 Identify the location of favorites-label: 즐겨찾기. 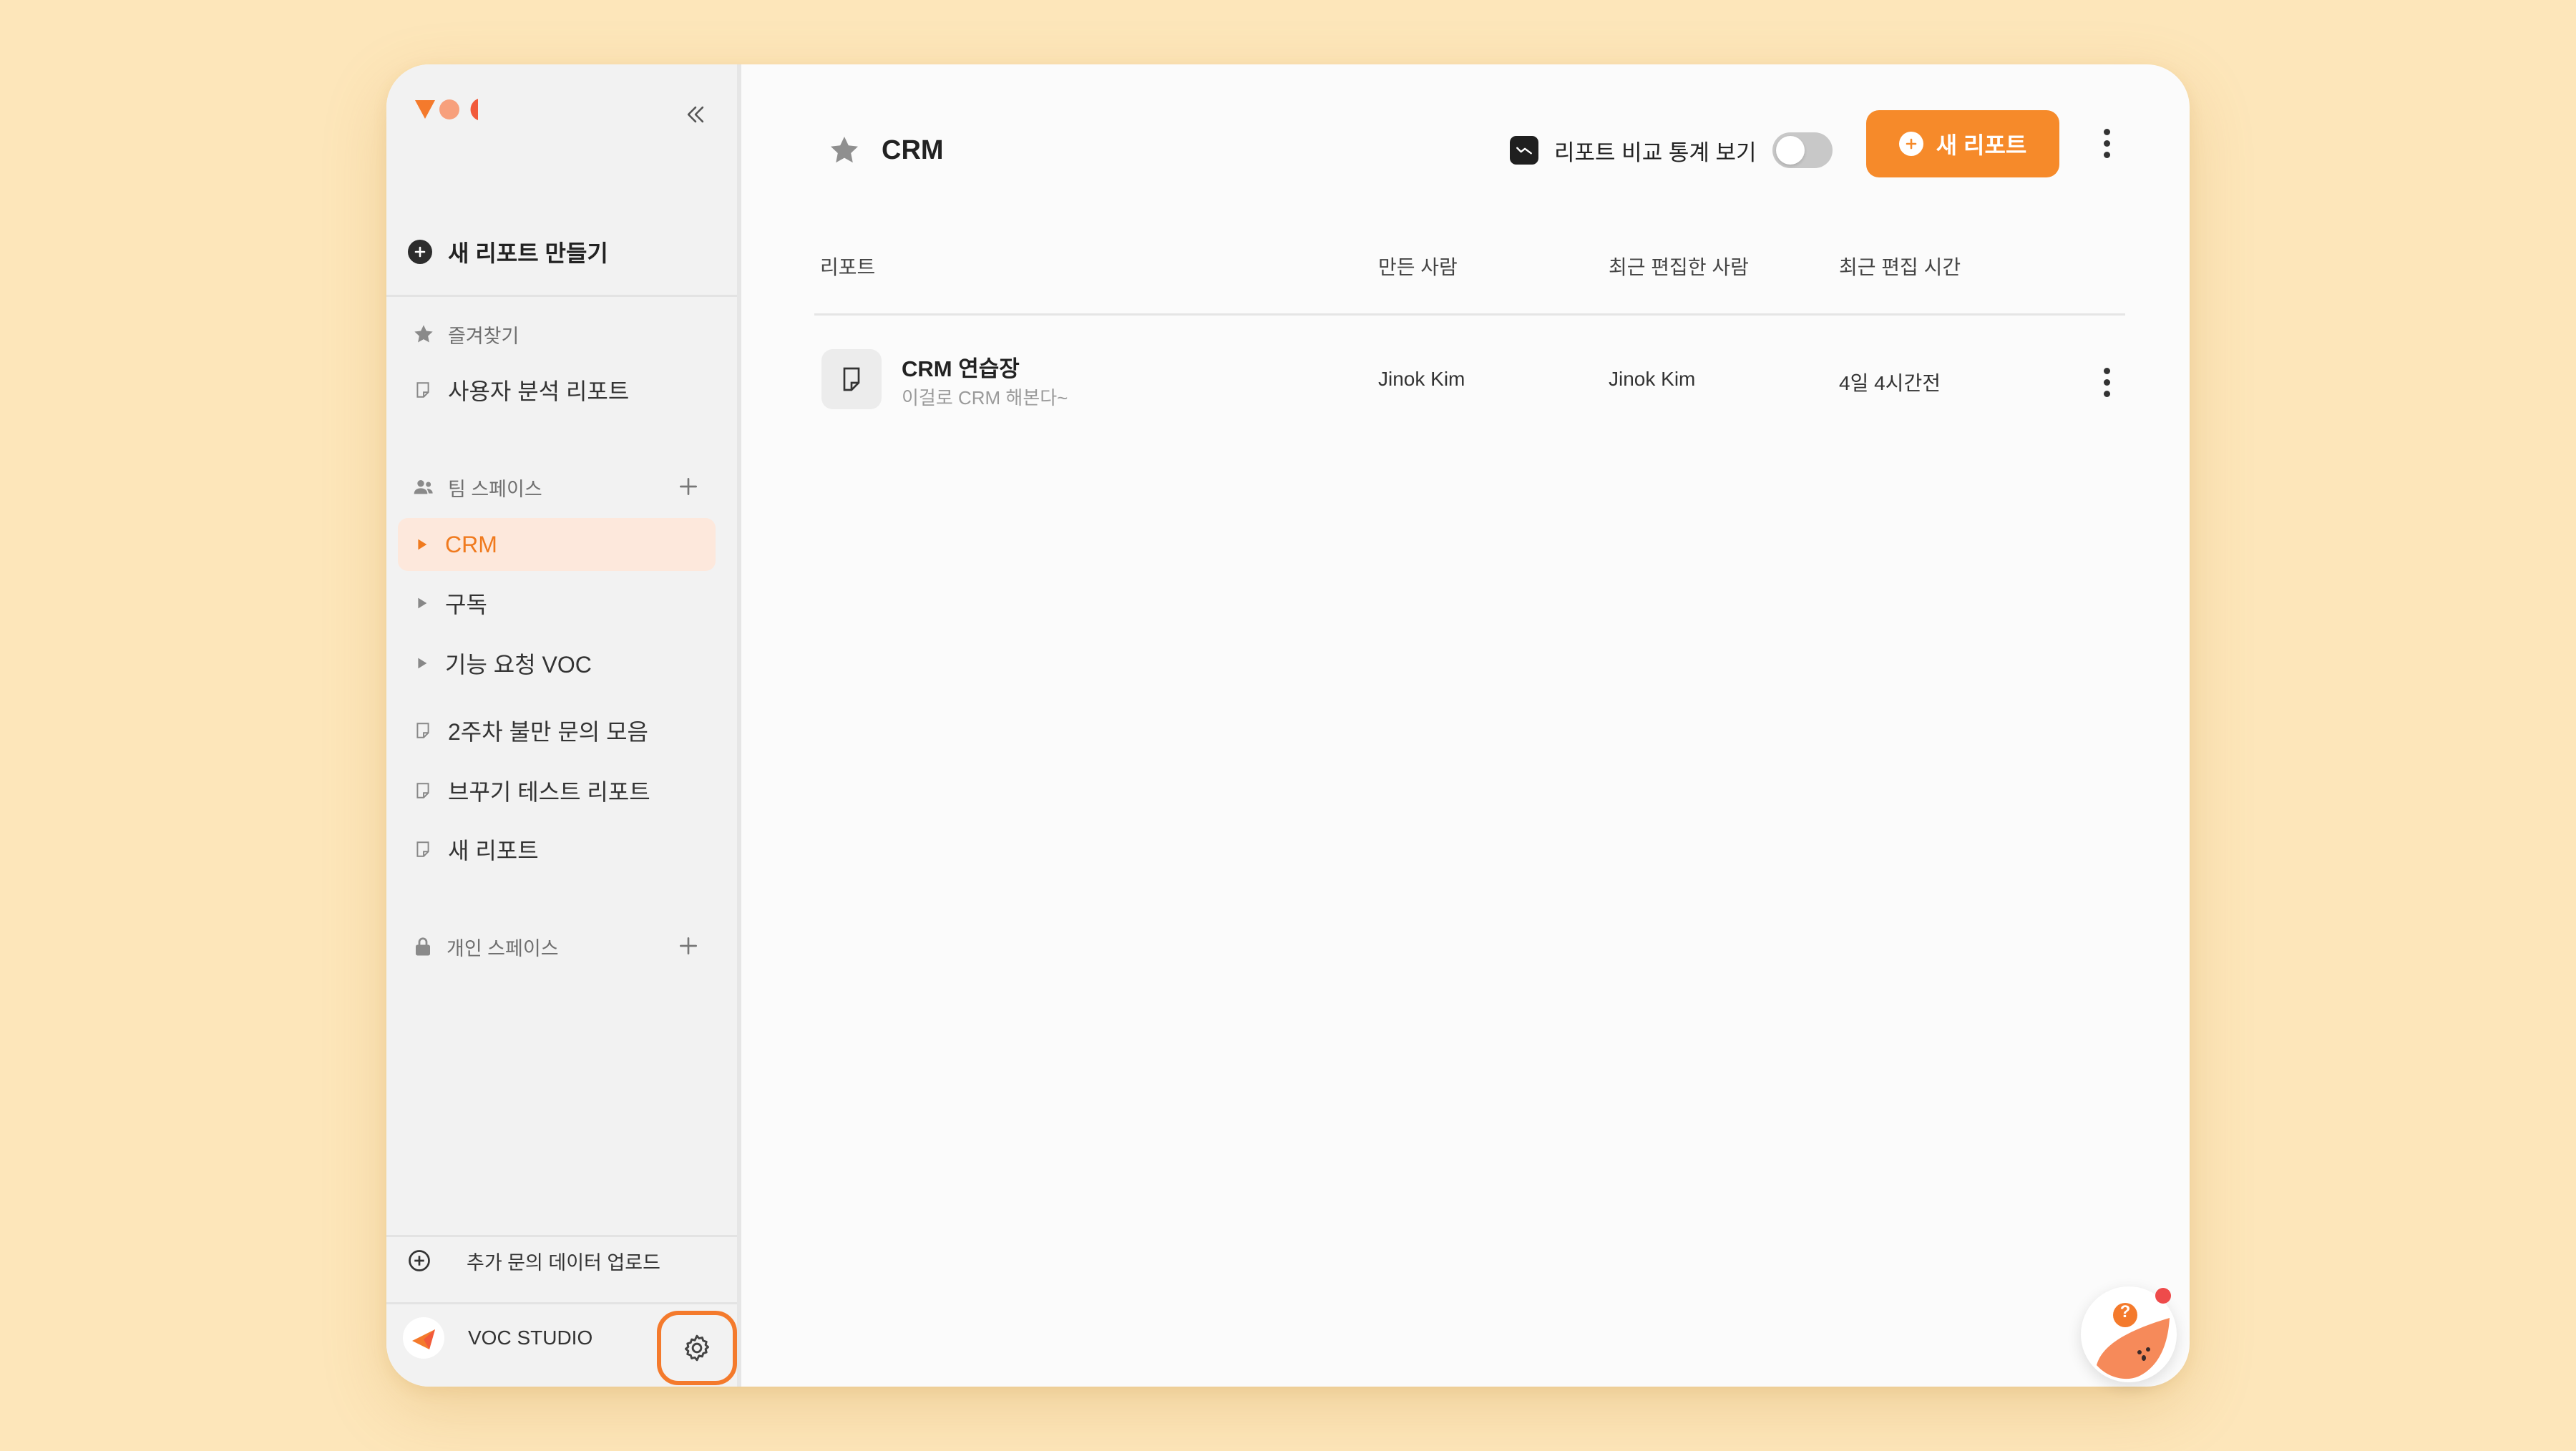
(483, 336).